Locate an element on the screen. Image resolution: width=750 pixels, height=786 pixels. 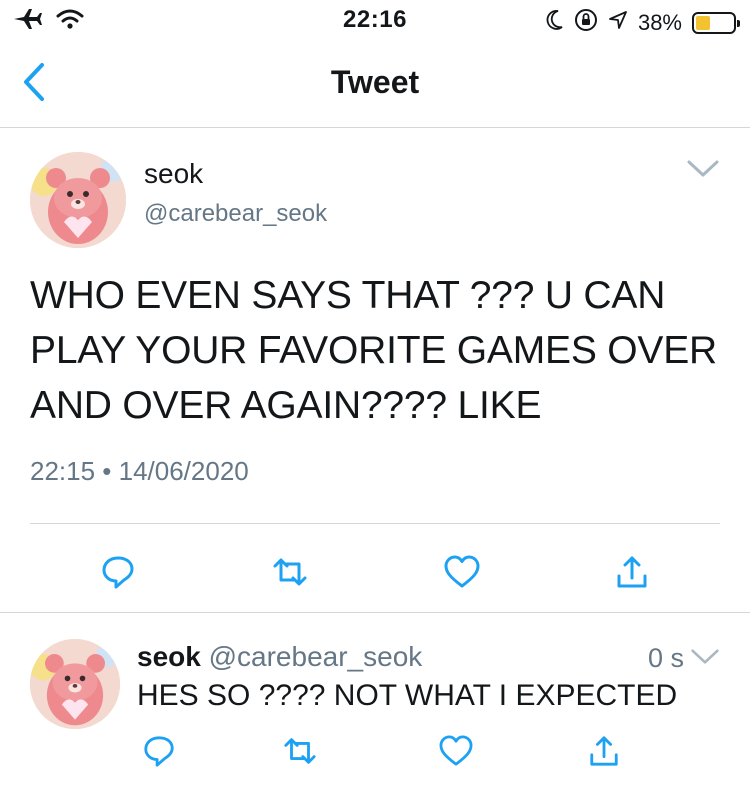
battery-icon is located at coordinates (716, 22).